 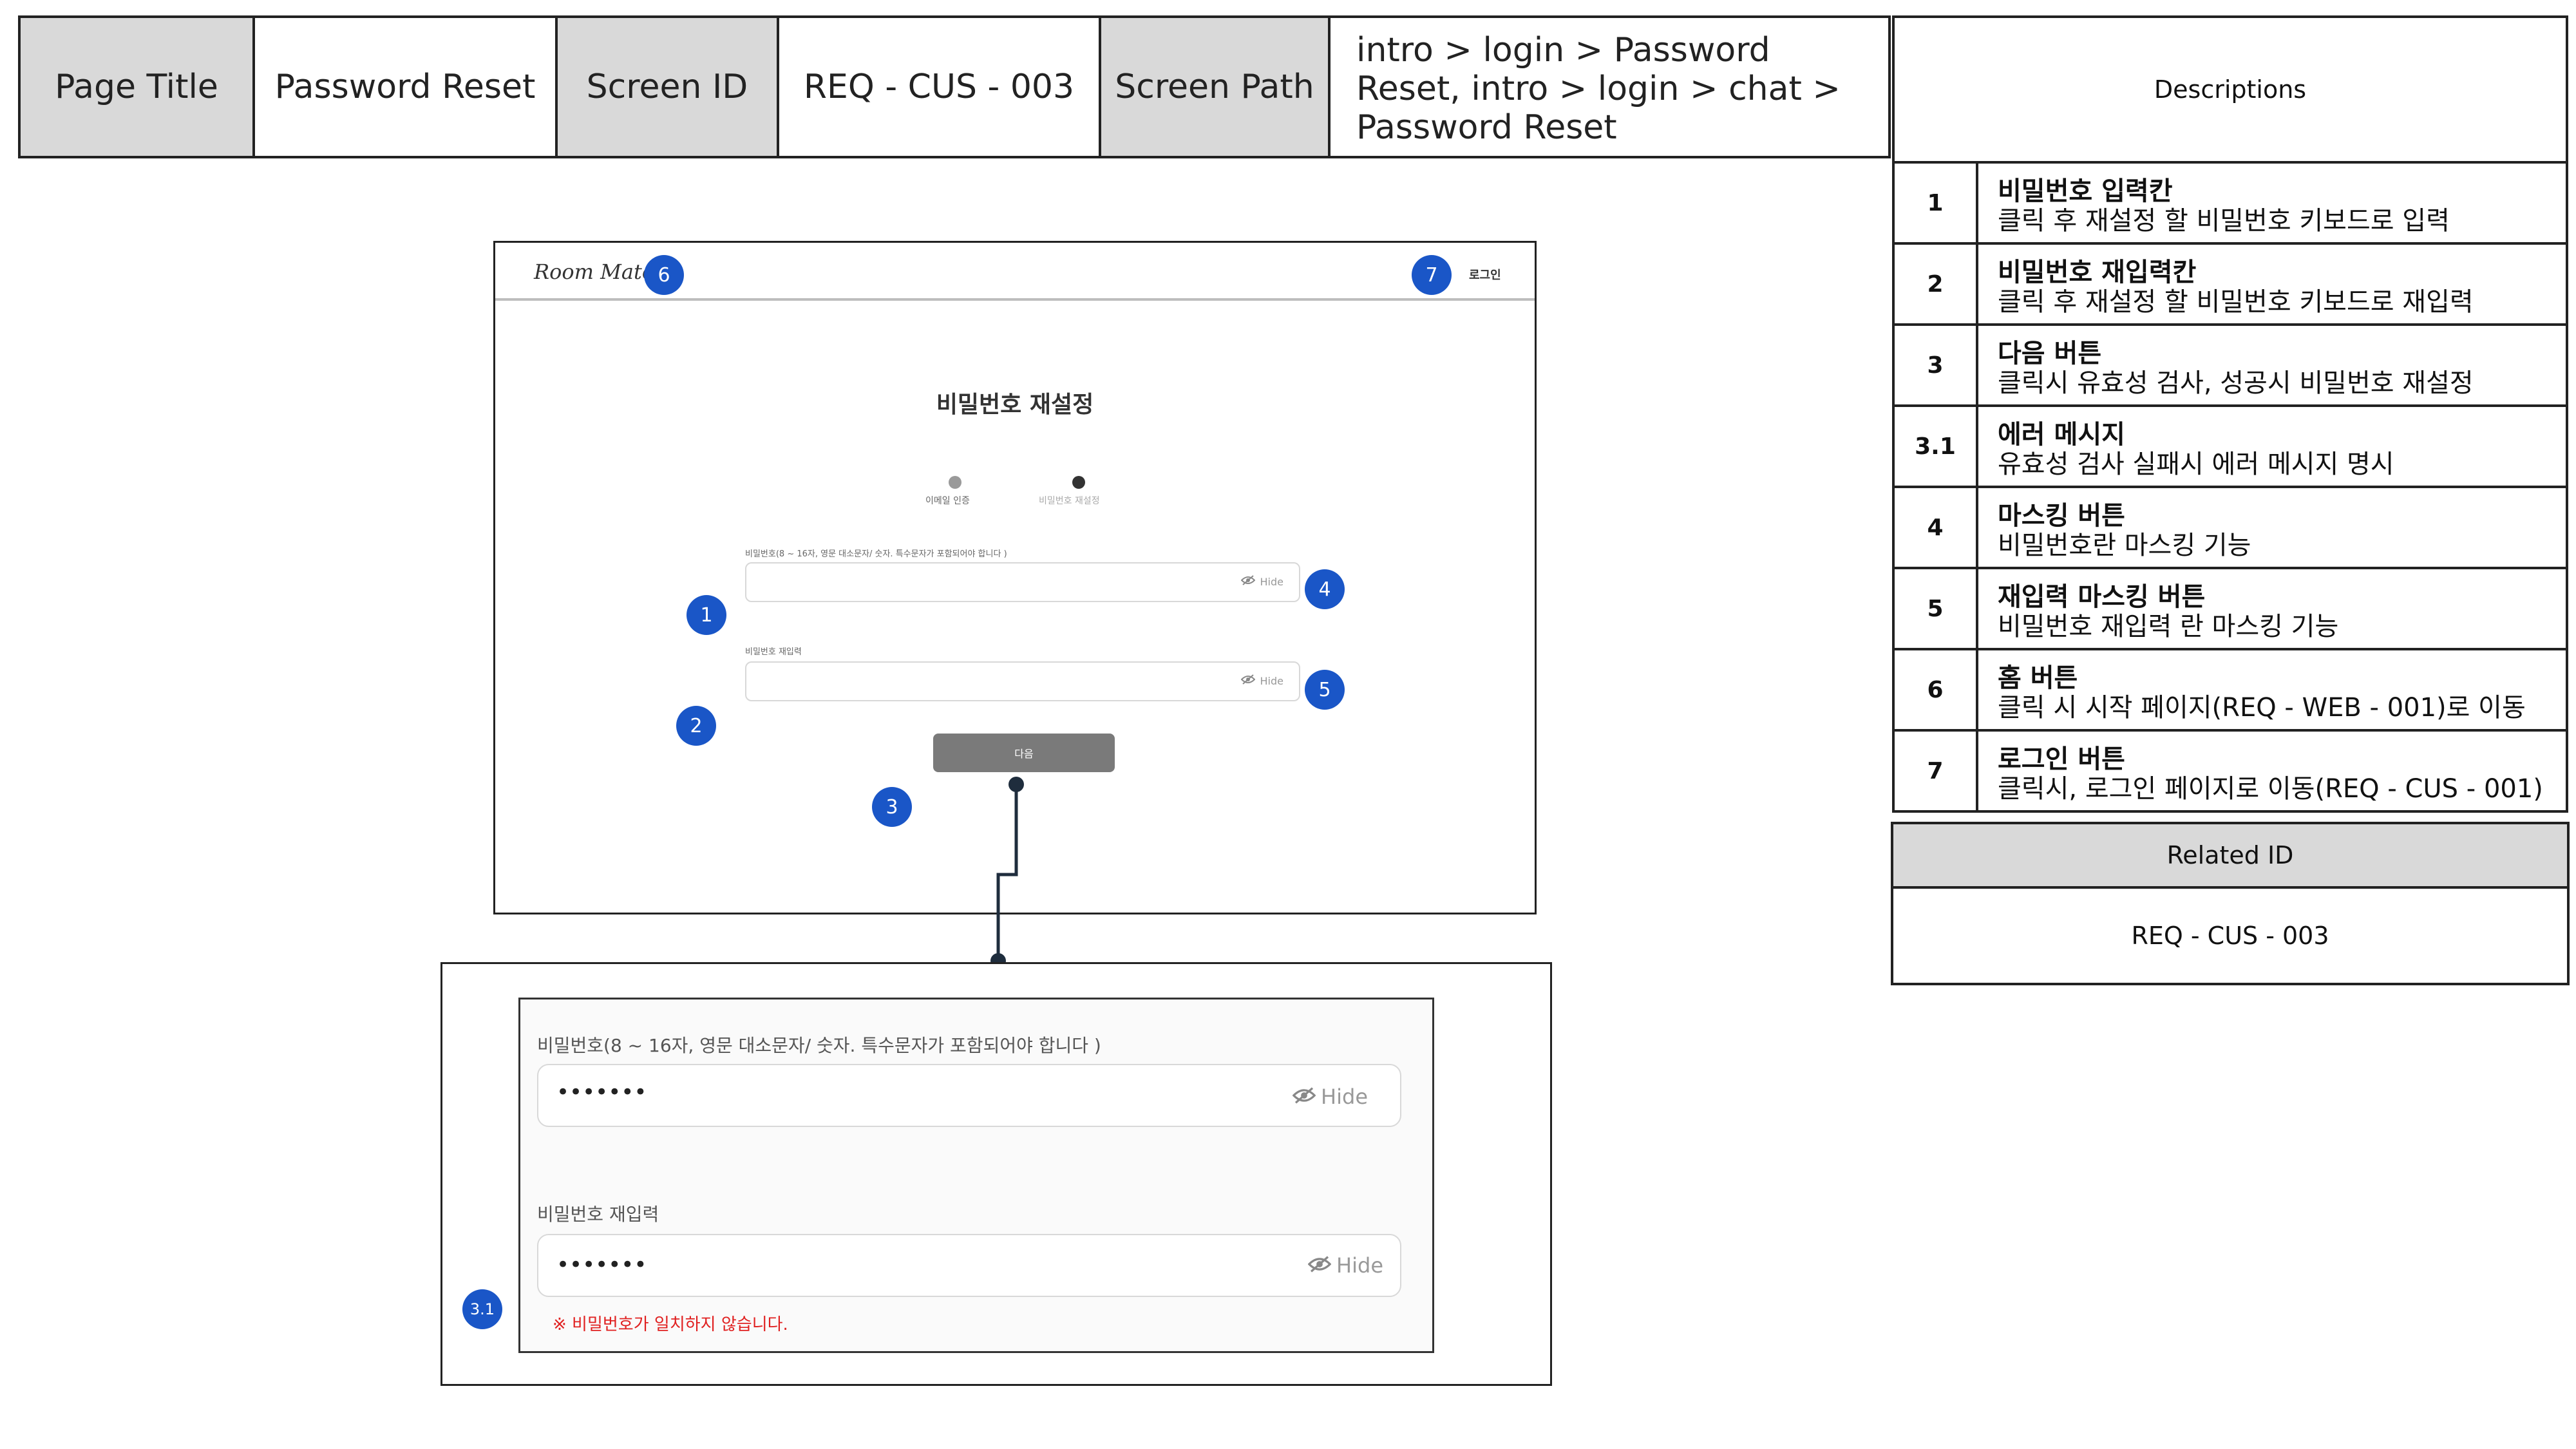 I want to click on confirm-label: 비밀번호 재입력, so click(x=774, y=652).